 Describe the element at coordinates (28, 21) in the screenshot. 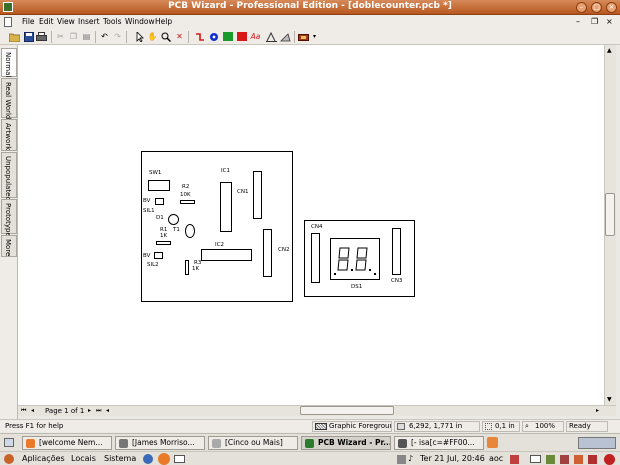

I see `menu-file: File` at that location.